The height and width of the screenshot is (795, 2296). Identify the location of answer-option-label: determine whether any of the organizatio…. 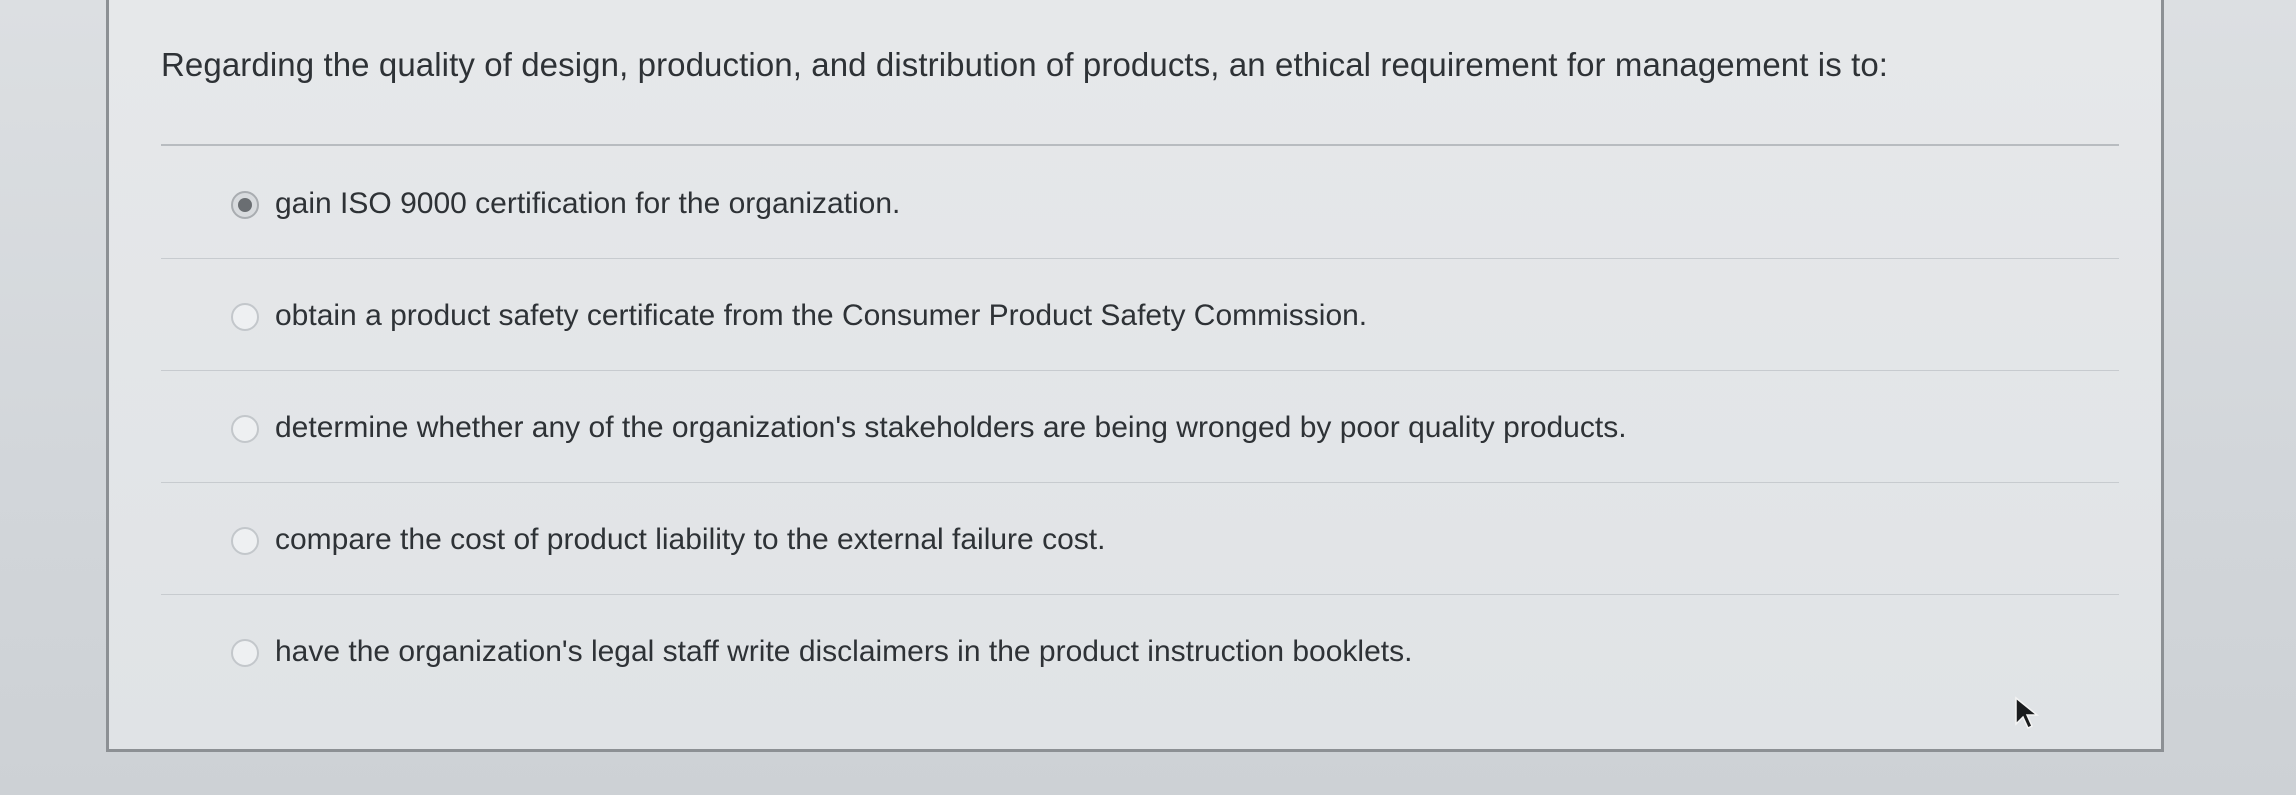
(951, 428).